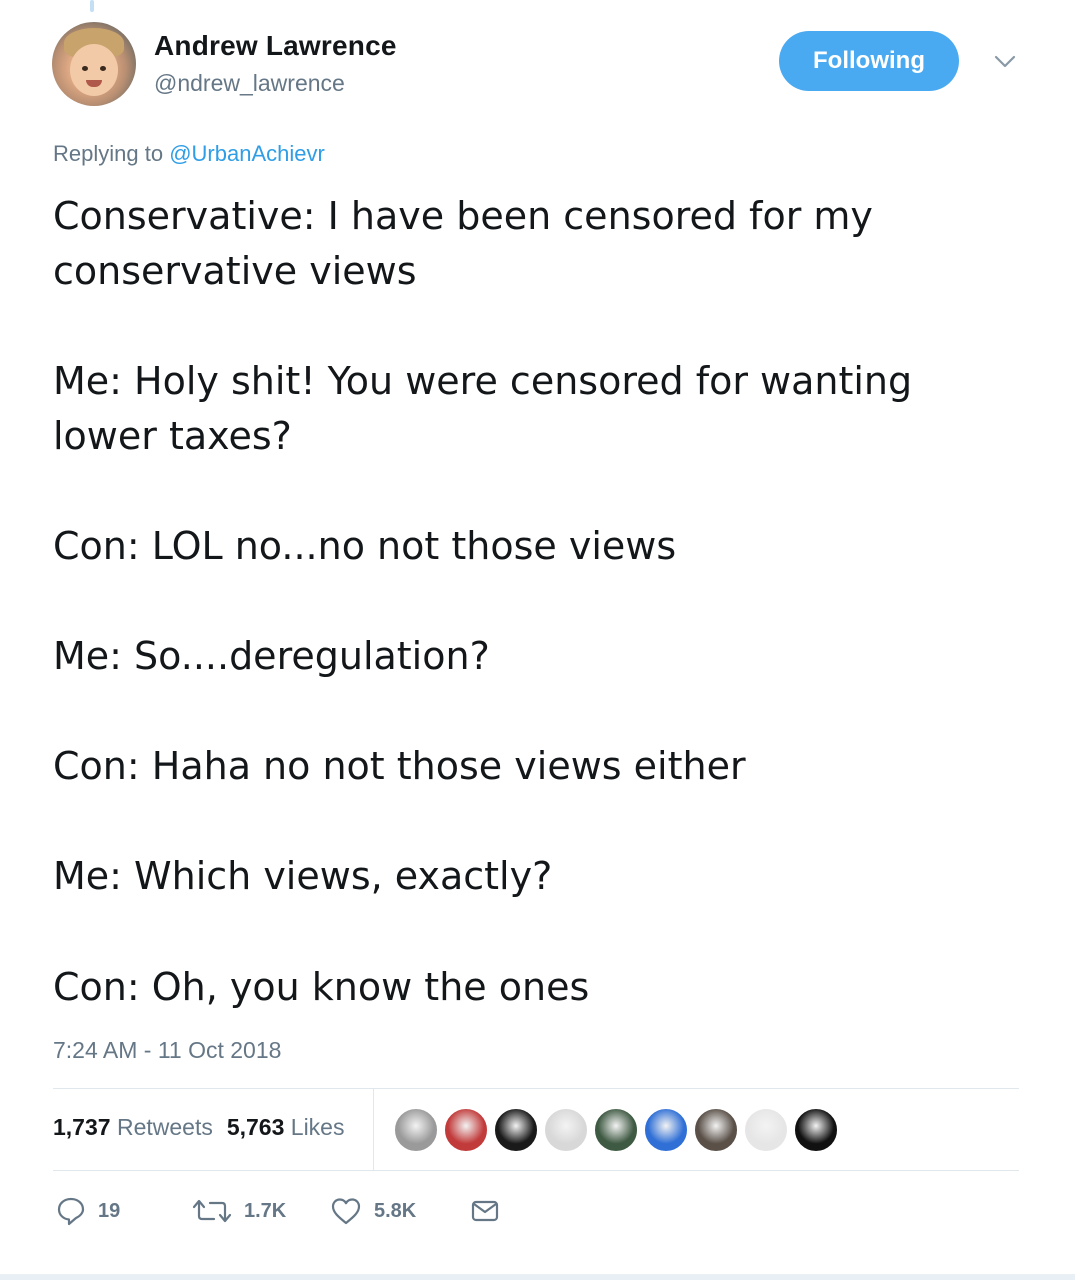 The width and height of the screenshot is (1075, 1280). I want to click on author-avatar, so click(94, 64).